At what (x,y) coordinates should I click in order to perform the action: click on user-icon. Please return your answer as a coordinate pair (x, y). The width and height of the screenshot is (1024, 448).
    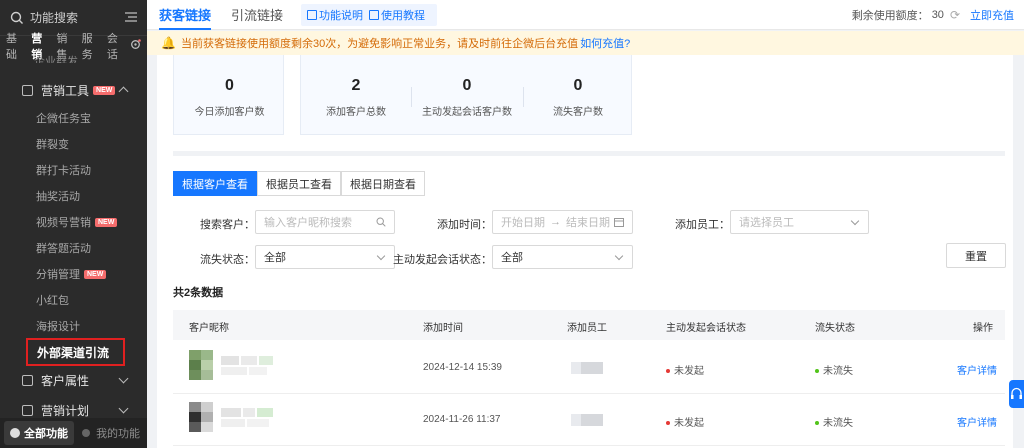
    Looking at the image, I should click on (86, 433).